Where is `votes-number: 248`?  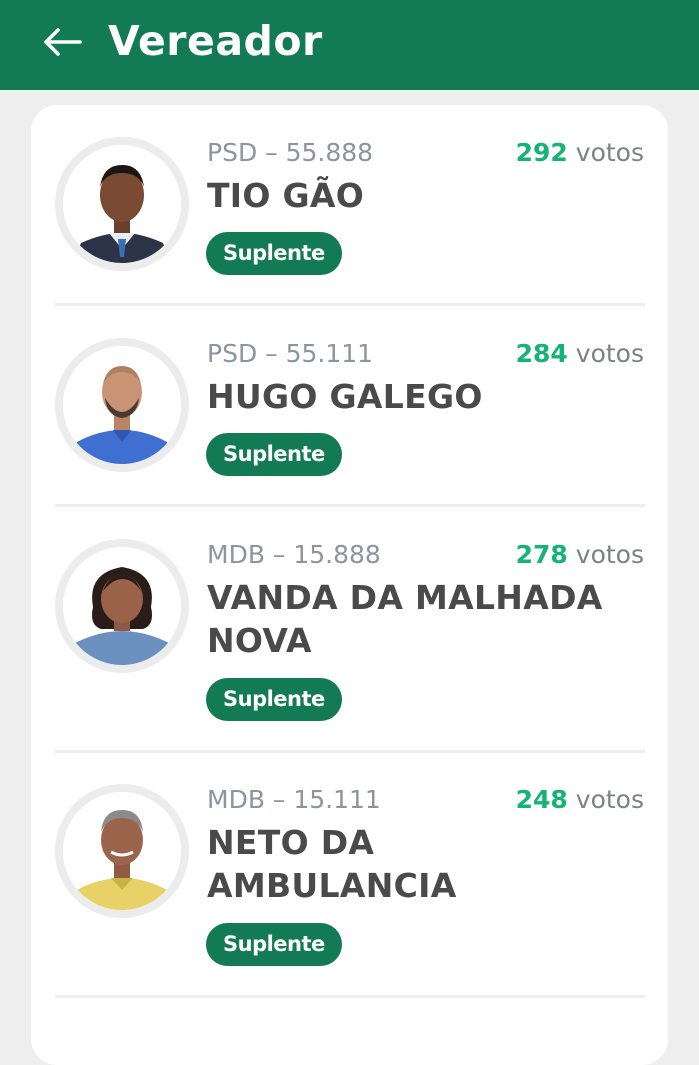 votes-number: 248 is located at coordinates (541, 799).